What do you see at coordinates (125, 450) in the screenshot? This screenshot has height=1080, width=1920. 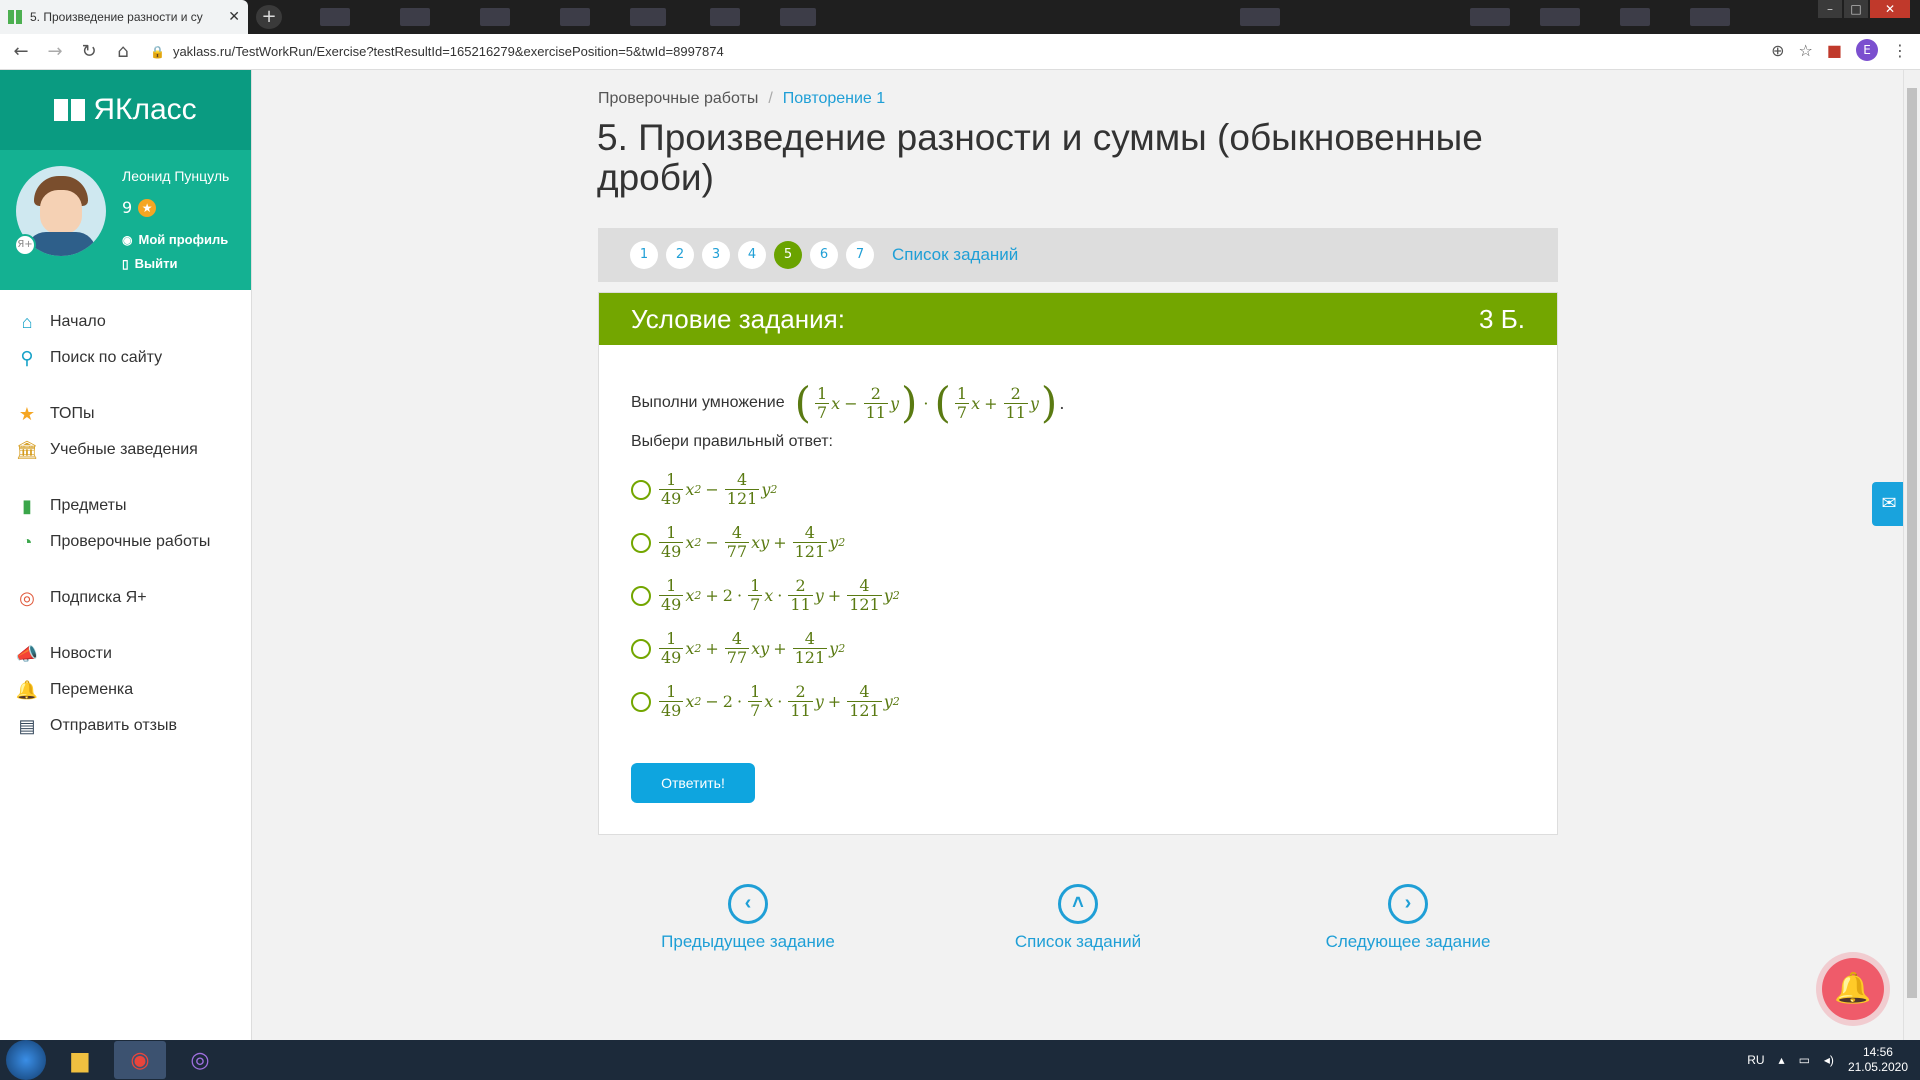 I see `sidebar-item-schools: 🏛 Учебные заведения` at bounding box center [125, 450].